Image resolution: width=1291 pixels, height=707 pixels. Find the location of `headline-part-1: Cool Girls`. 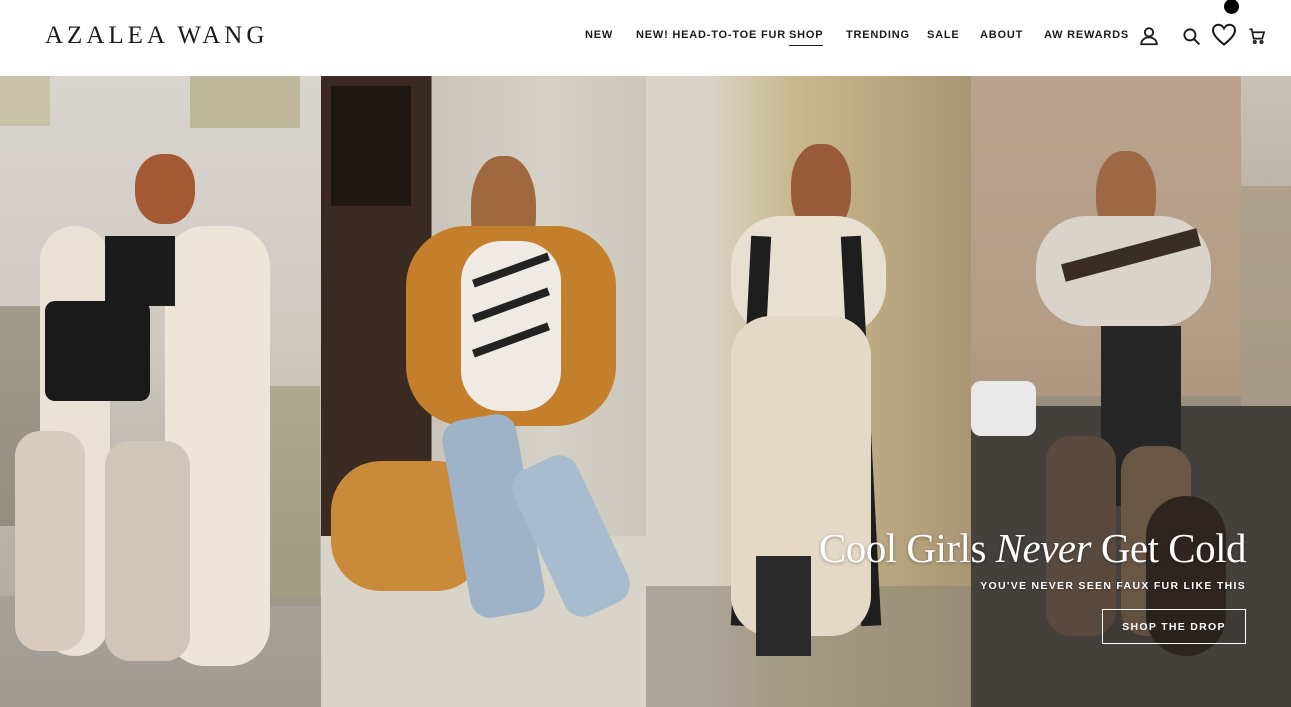

headline-part-1: Cool Girls is located at coordinates (907, 548).